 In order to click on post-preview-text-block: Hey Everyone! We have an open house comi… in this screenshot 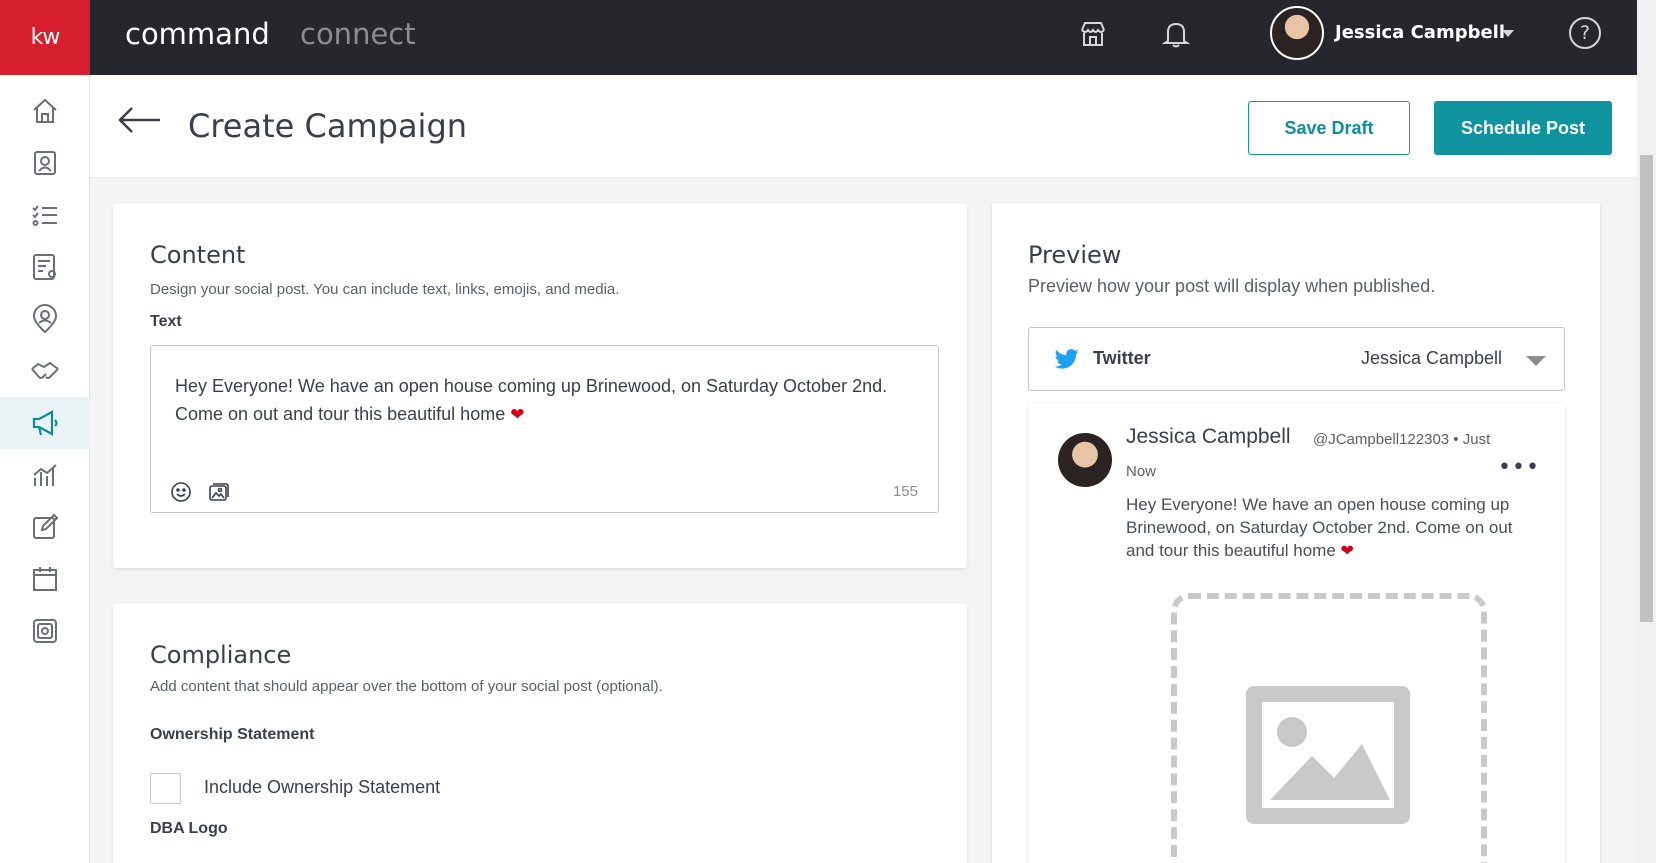, I will do `click(1331, 528)`.